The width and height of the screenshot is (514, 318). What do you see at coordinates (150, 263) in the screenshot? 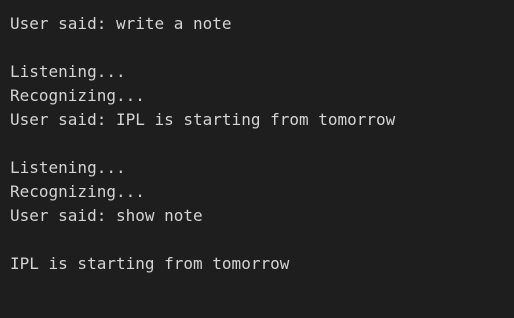
I see `output-line: IPL is starting from tomorrow` at bounding box center [150, 263].